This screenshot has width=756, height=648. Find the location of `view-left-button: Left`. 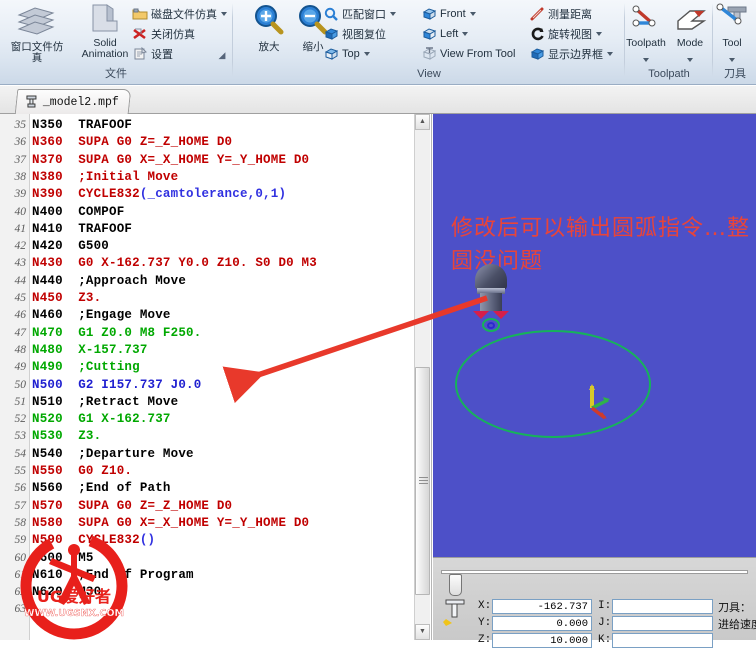

view-left-button: Left is located at coordinates (445, 33).